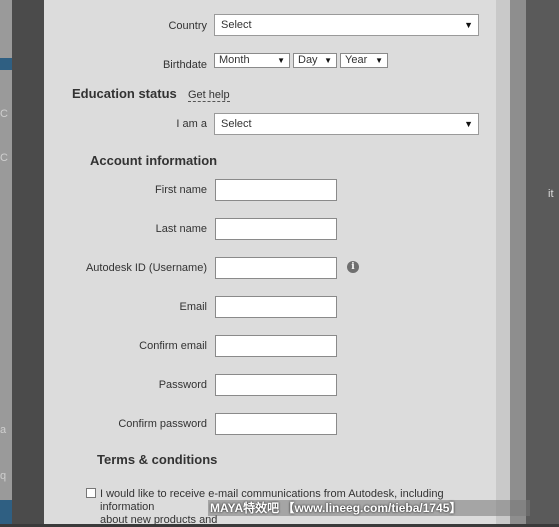  Describe the element at coordinates (191, 124) in the screenshot. I see `i-am-a-label: I am a` at that location.